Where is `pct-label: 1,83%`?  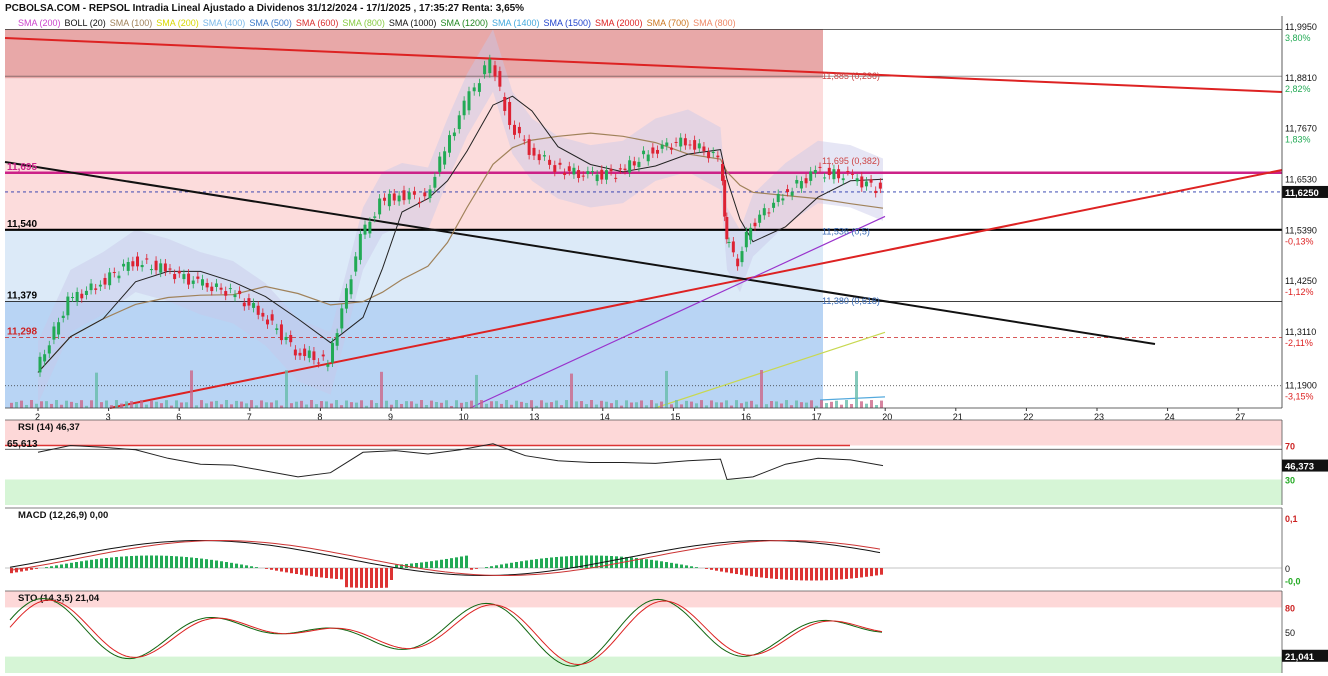 pct-label: 1,83% is located at coordinates (1298, 140).